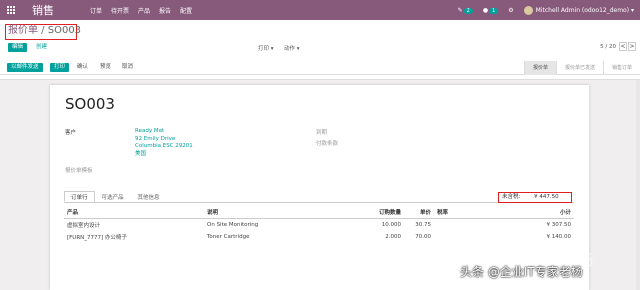 This screenshot has height=290, width=640. I want to click on confirm-button: 确认, so click(82, 67).